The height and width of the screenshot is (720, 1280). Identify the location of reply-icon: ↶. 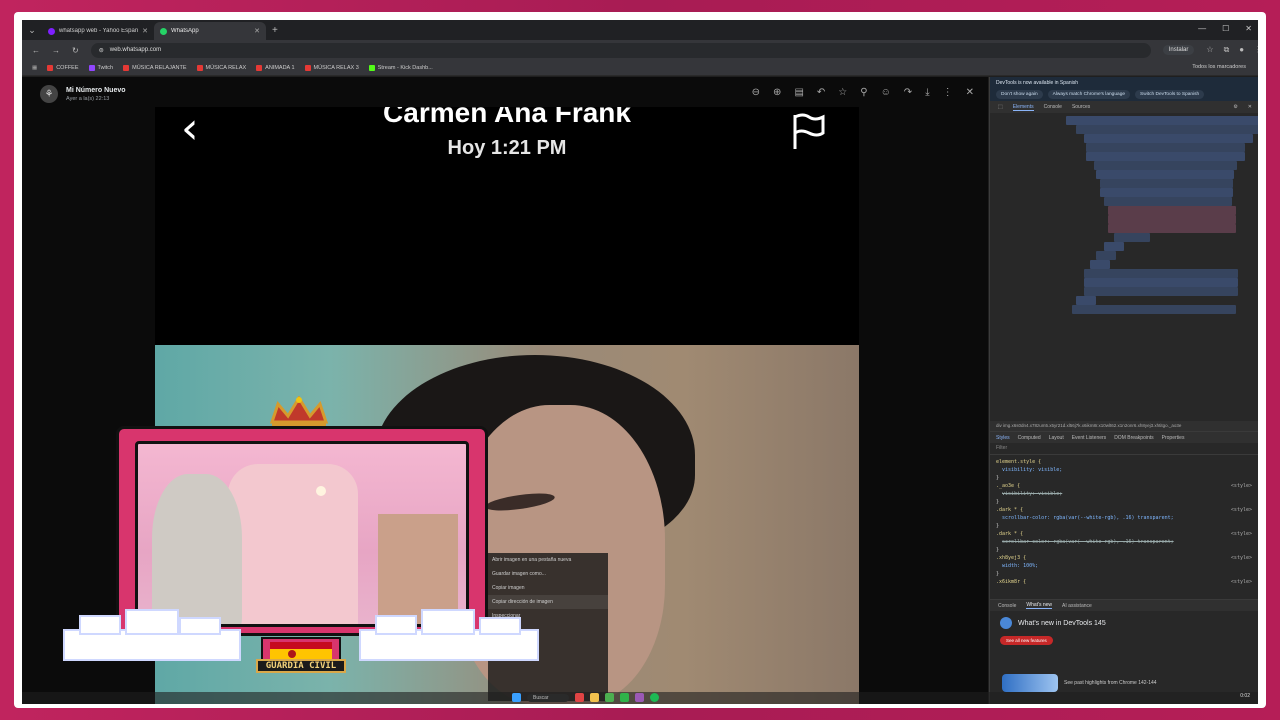
(821, 92).